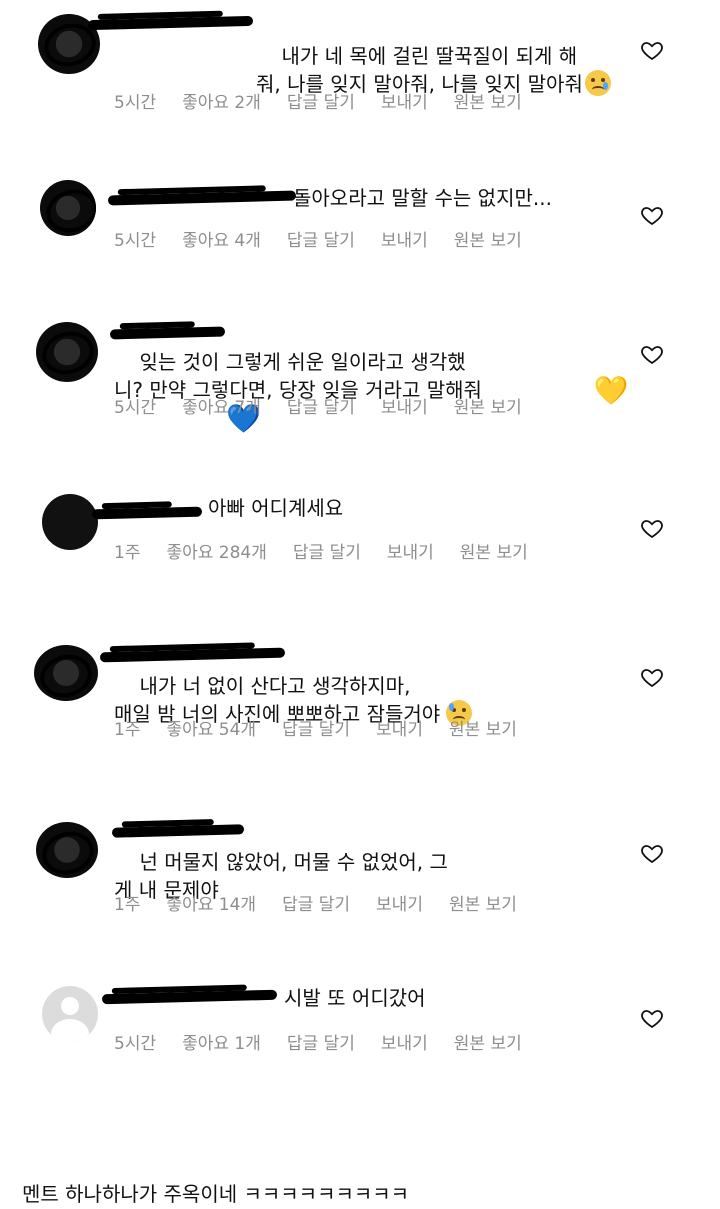 This screenshot has width=720, height=1209. I want to click on comment-meta: 5시간 좋아요 2개 답글 달기 보내기 원본 보기, so click(331, 100).